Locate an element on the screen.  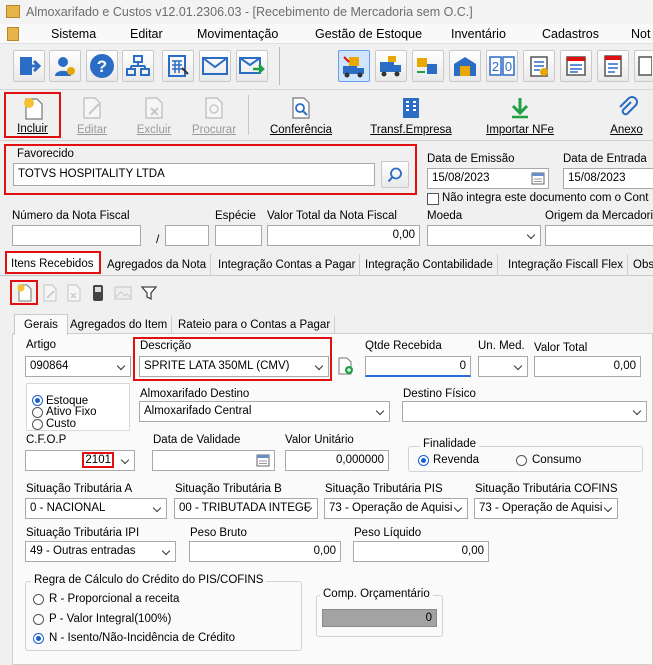
user-icon is located at coordinates (65, 66).